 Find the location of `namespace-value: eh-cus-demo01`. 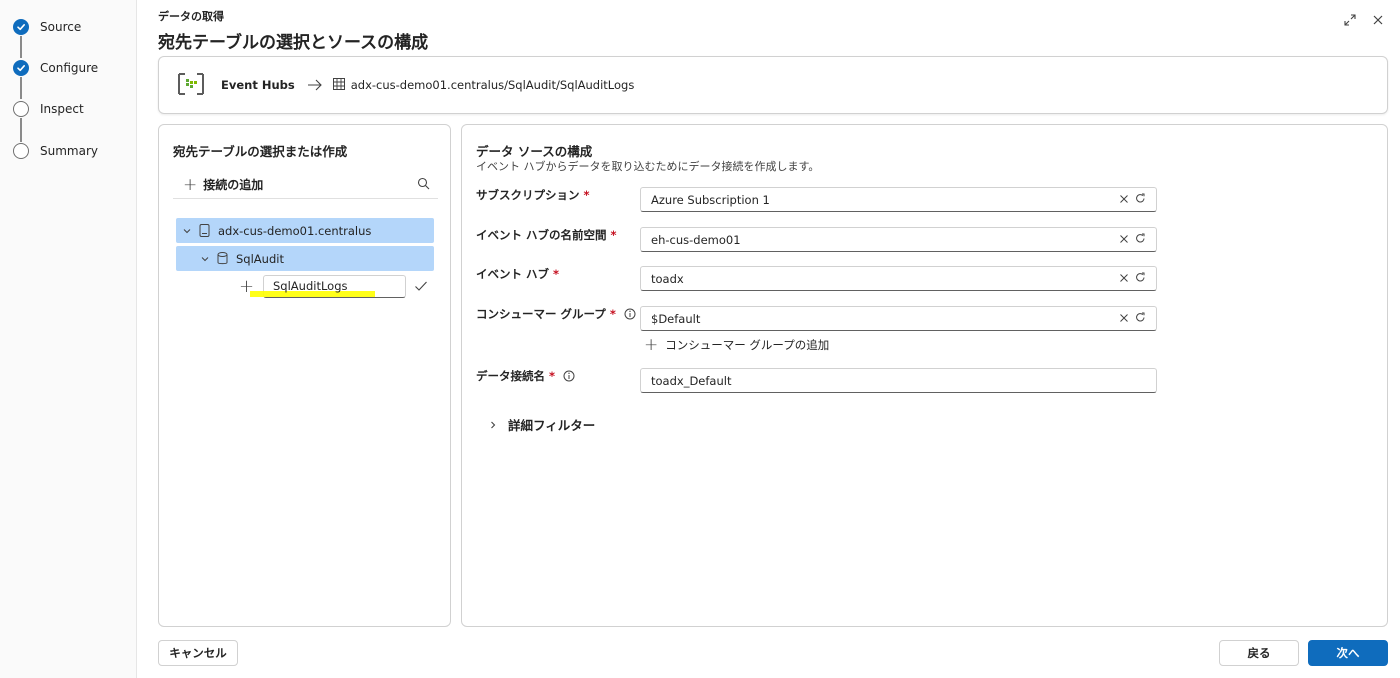

namespace-value: eh-cus-demo01 is located at coordinates (696, 239).